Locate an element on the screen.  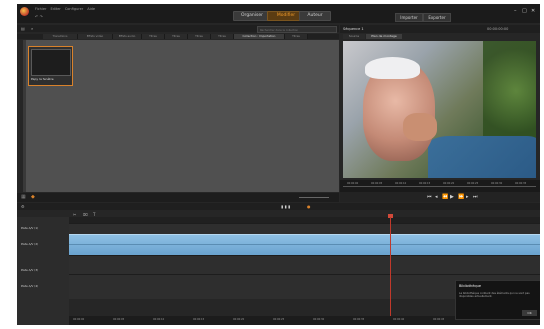
toolbar-icons: ↶ ↷ is located at coordinates (39, 16).